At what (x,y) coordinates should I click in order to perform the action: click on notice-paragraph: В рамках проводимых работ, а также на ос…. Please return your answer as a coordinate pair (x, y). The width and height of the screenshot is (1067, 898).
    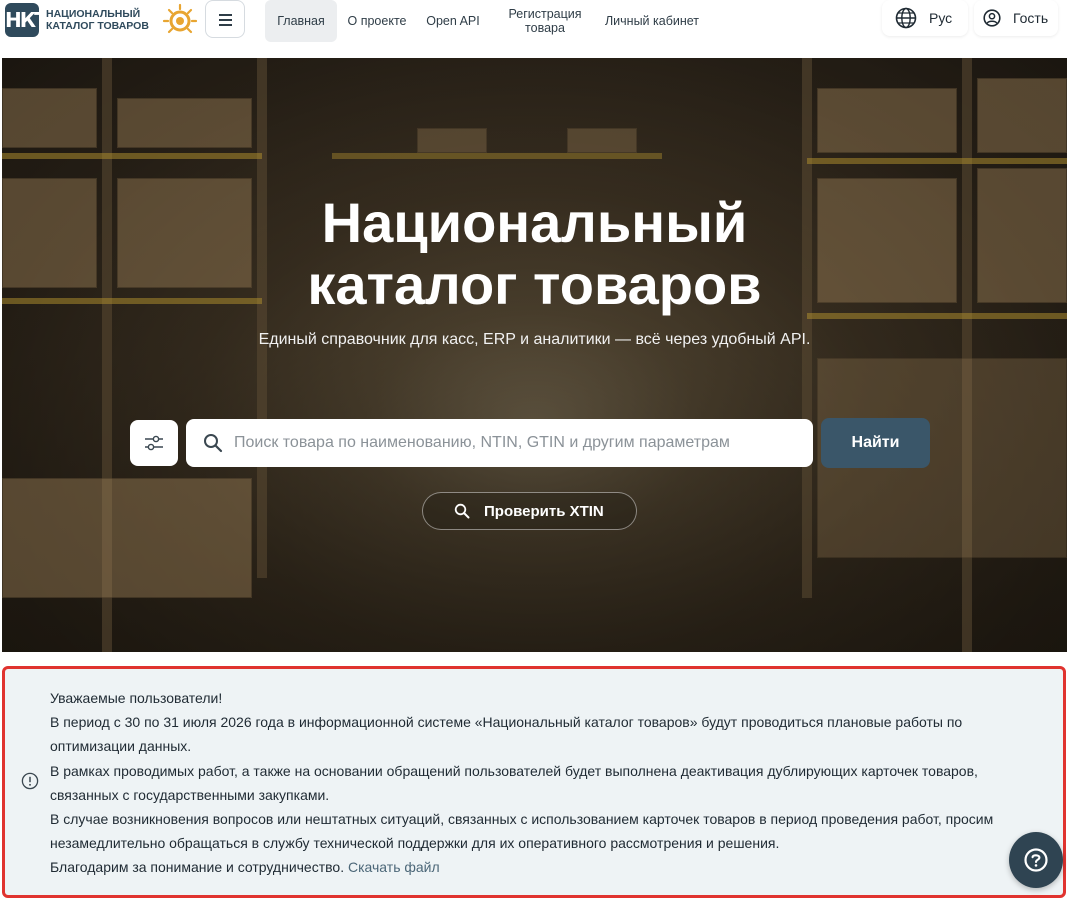
    Looking at the image, I should click on (514, 782).